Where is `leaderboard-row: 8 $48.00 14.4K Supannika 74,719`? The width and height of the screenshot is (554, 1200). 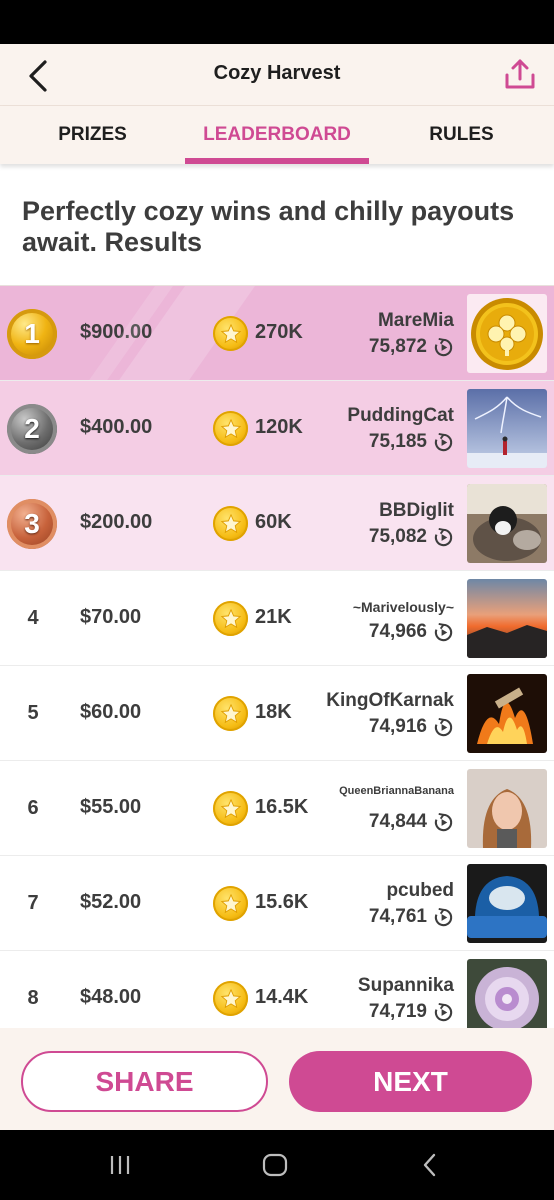
leaderboard-row: 8 $48.00 14.4K Supannika 74,719 is located at coordinates (277, 989).